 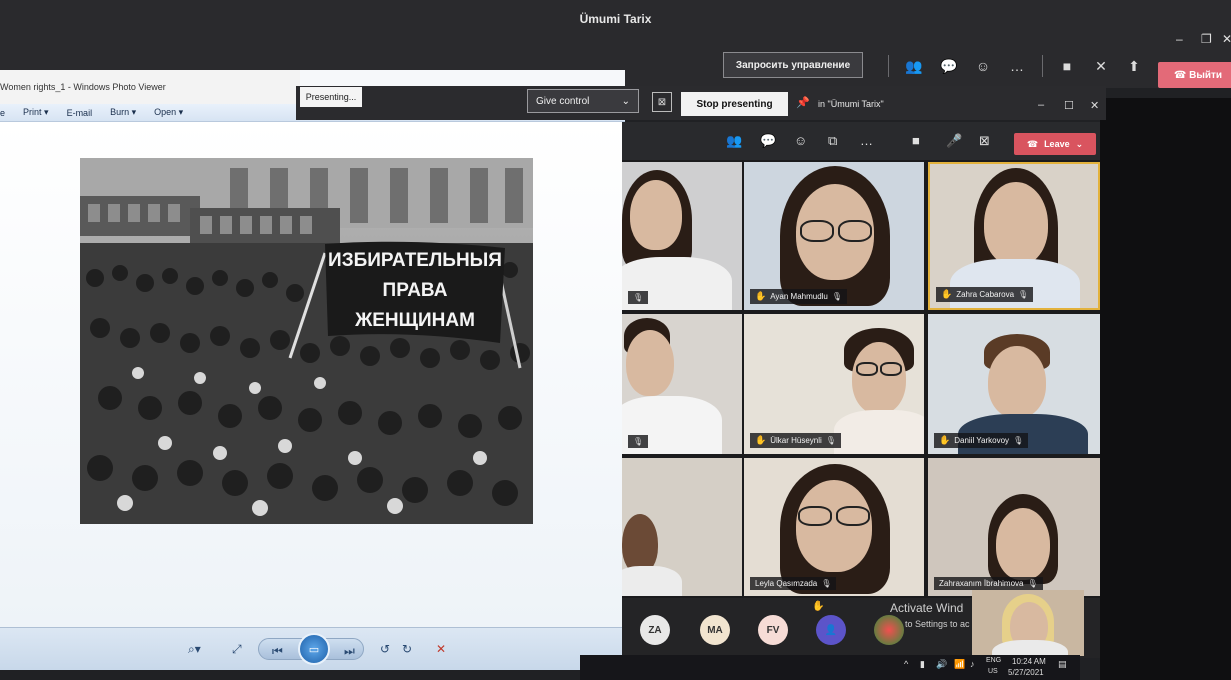 What do you see at coordinates (349, 651) in the screenshot?
I see `next-icon: ⏭` at bounding box center [349, 651].